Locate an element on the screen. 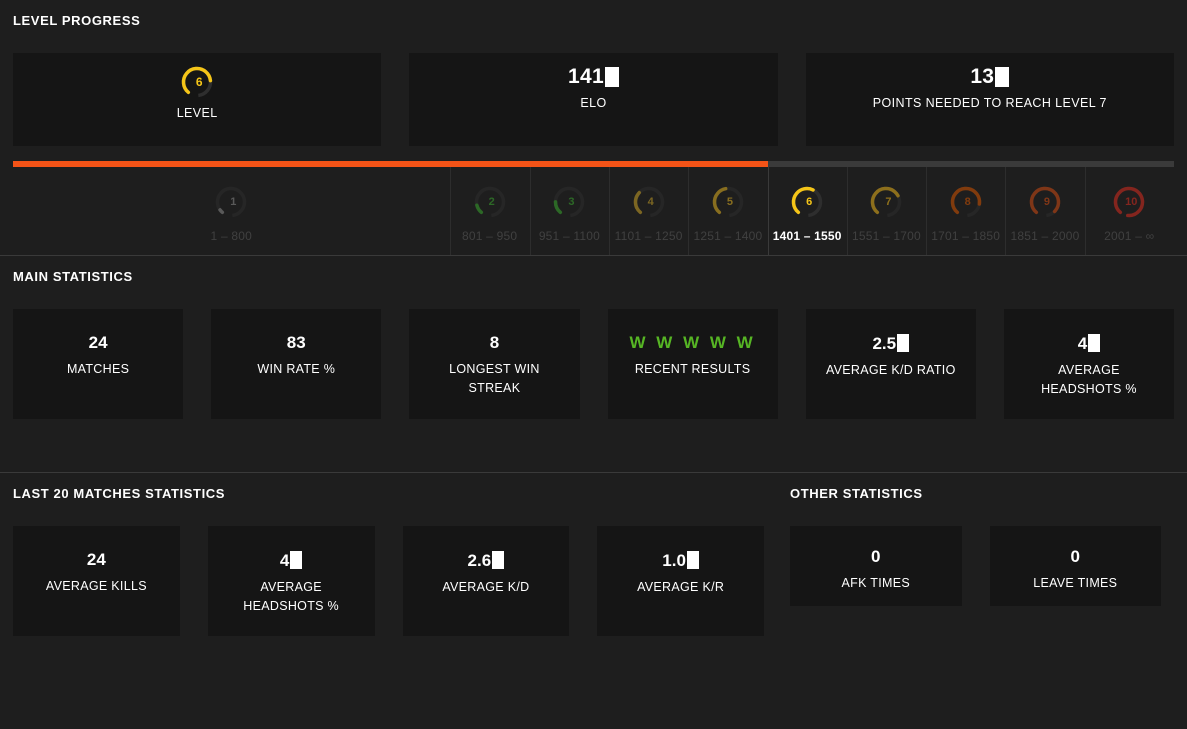  stat-card: 24 AVERAGE KILLS is located at coordinates (96, 581).